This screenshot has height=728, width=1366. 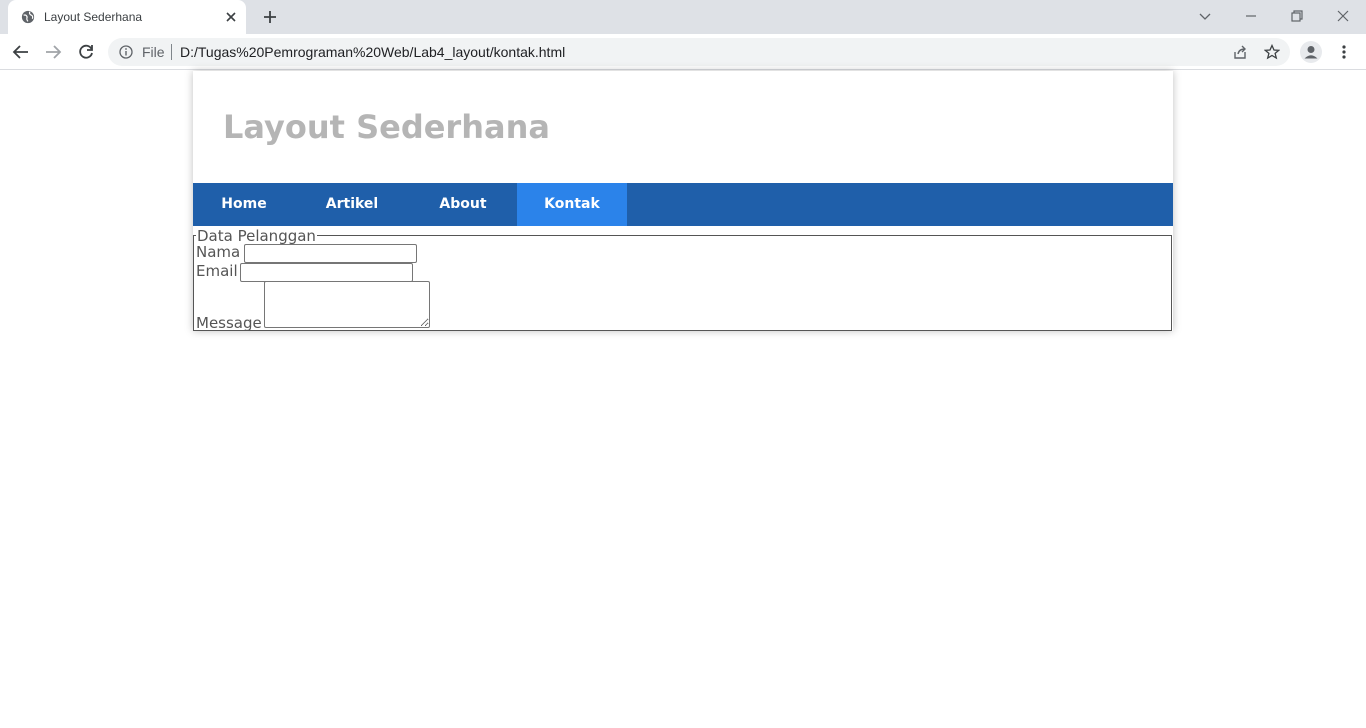 I want to click on more-menu-icon, so click(x=1344, y=52).